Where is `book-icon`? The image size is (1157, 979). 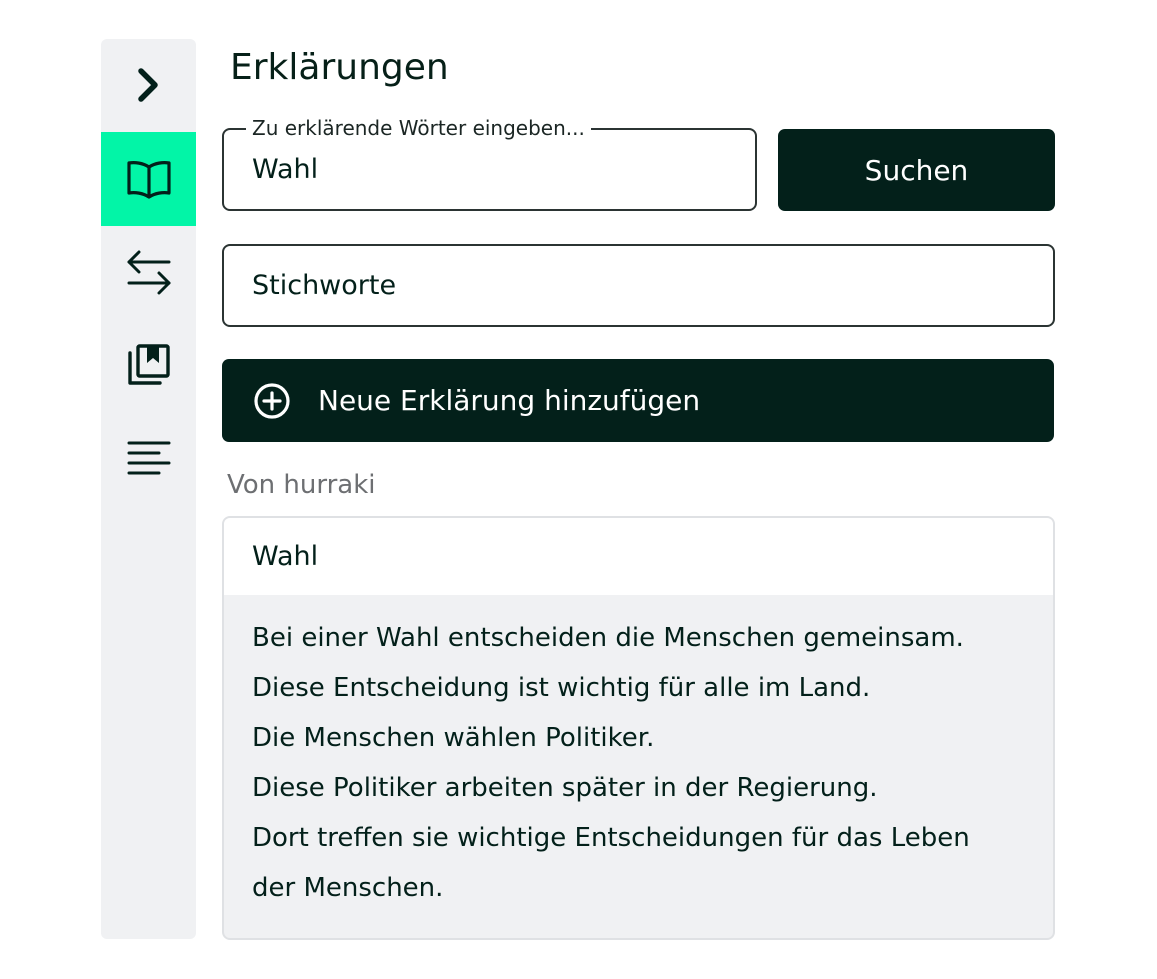 book-icon is located at coordinates (149, 179).